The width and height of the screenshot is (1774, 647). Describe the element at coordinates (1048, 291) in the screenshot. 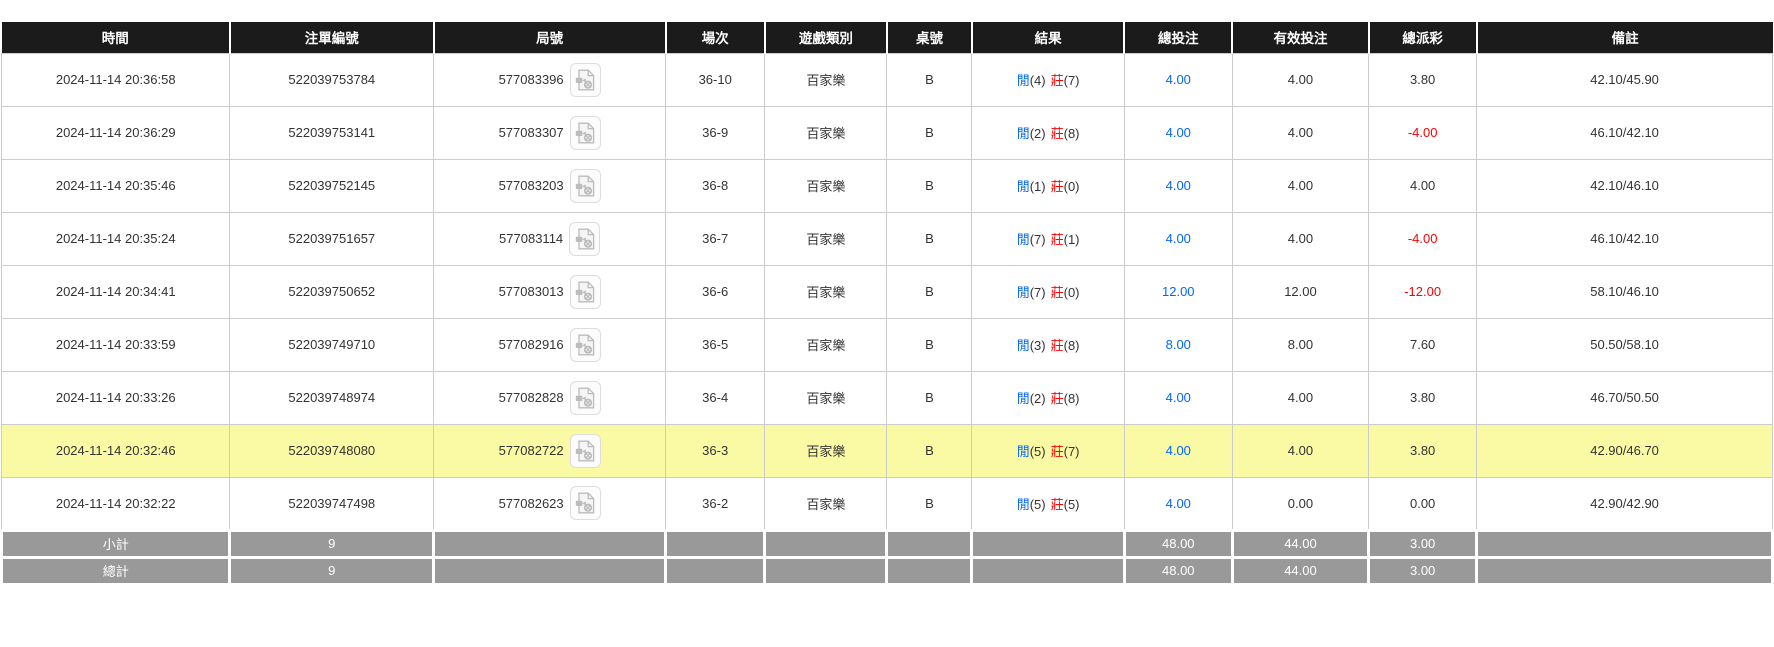

I see `result-cell: 閒(7) 莊(0)` at that location.